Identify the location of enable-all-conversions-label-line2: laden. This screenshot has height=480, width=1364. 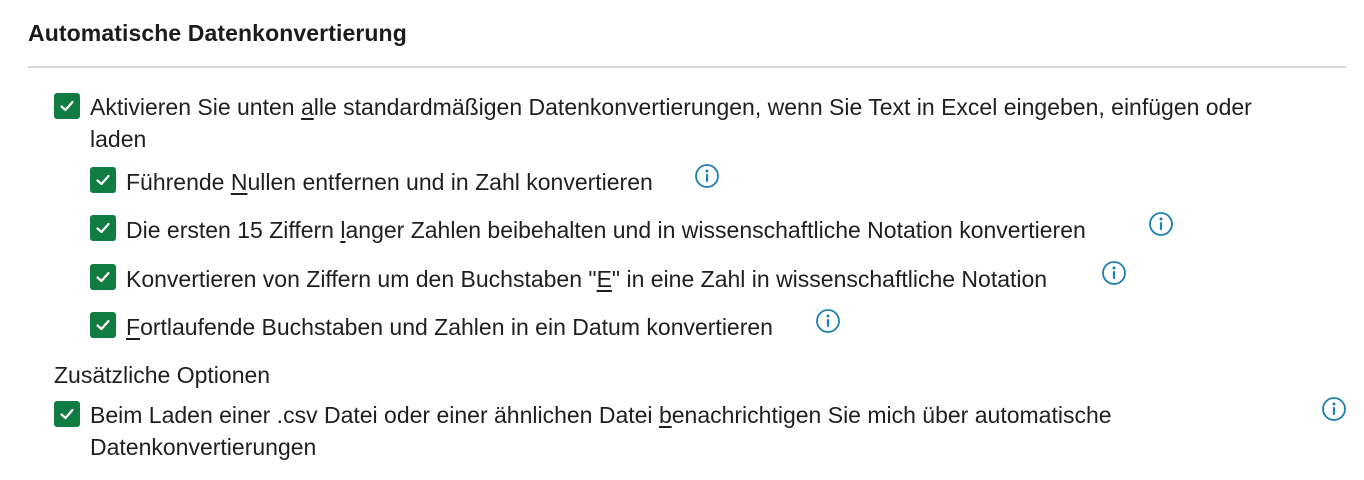
(118, 139).